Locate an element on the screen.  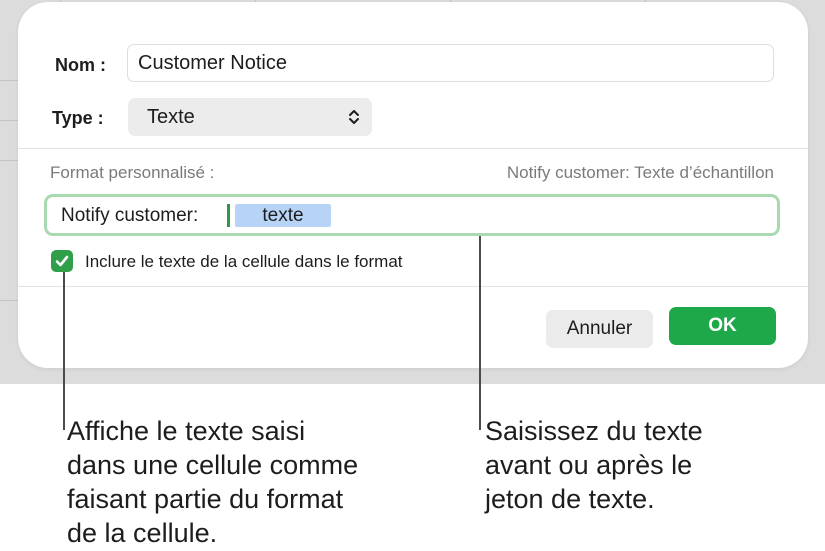
callout-left-line: faisant partie du format is located at coordinates (205, 499).